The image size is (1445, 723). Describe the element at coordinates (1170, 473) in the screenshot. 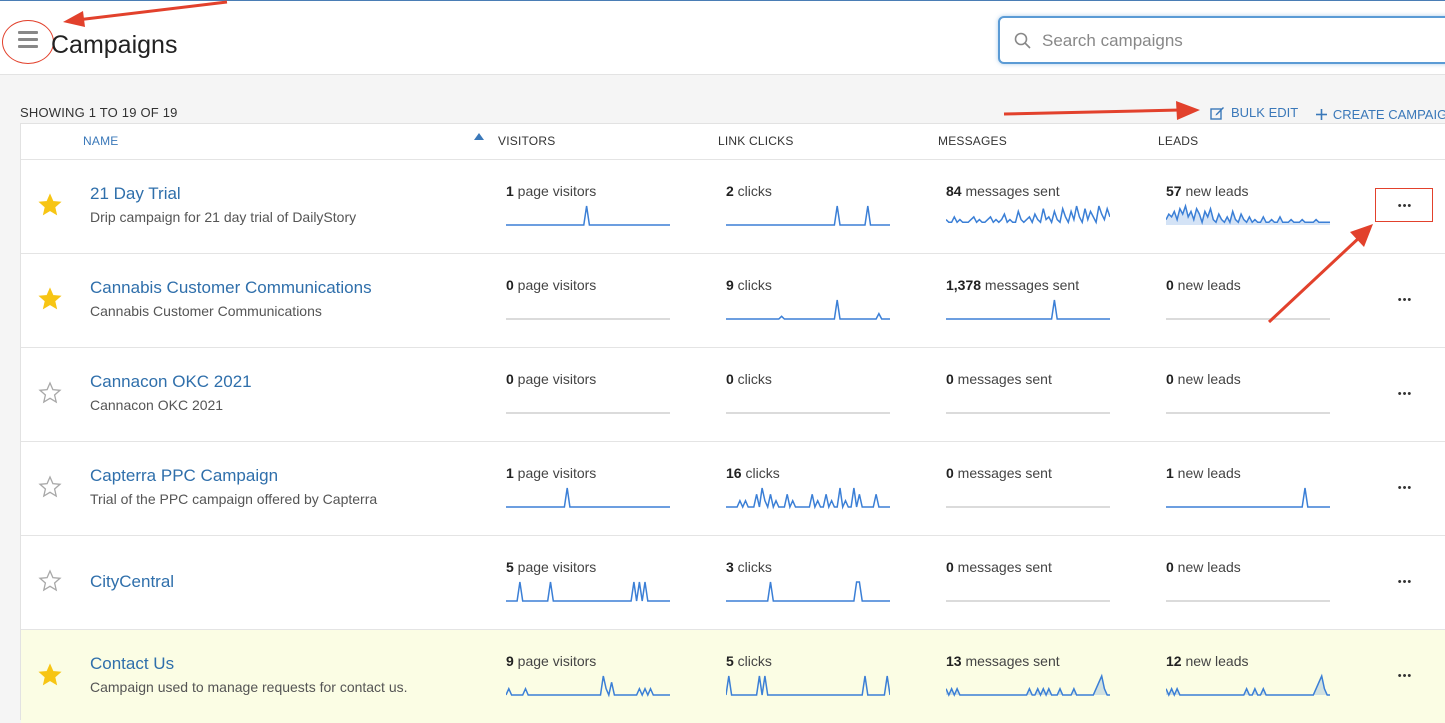

I see `leads-count: 1` at that location.